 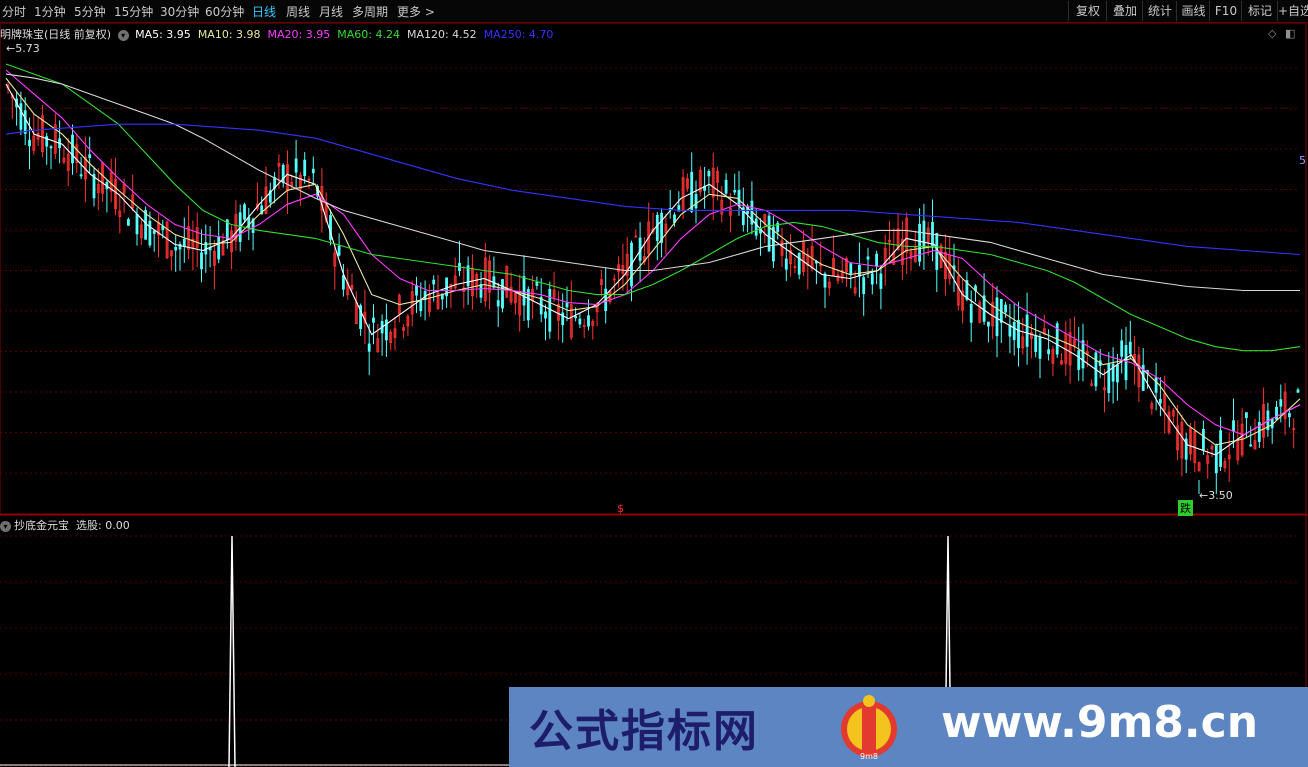 What do you see at coordinates (299, 34) in the screenshot?
I see `ma20-label: MA20: 3.95` at bounding box center [299, 34].